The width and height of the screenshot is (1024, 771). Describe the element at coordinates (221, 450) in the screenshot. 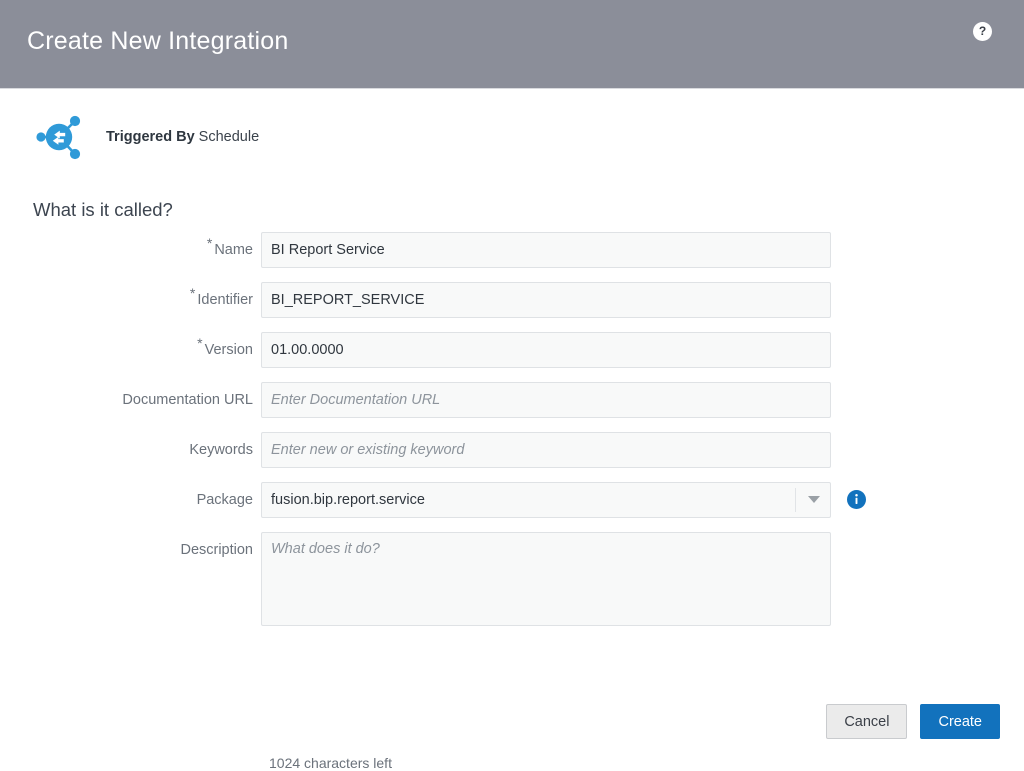

I see `keywords-label: Keywords` at that location.